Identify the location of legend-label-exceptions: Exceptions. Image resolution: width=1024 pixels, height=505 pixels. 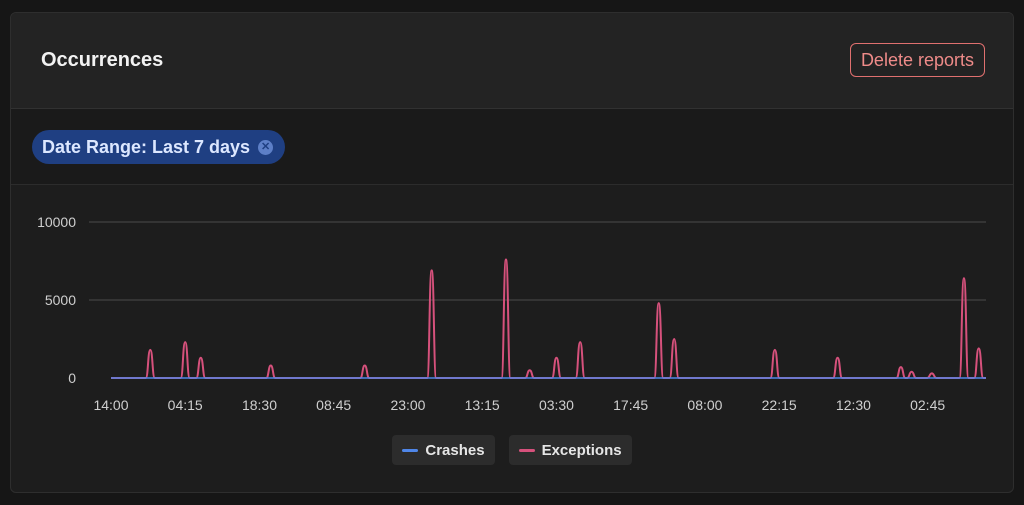
(581, 450).